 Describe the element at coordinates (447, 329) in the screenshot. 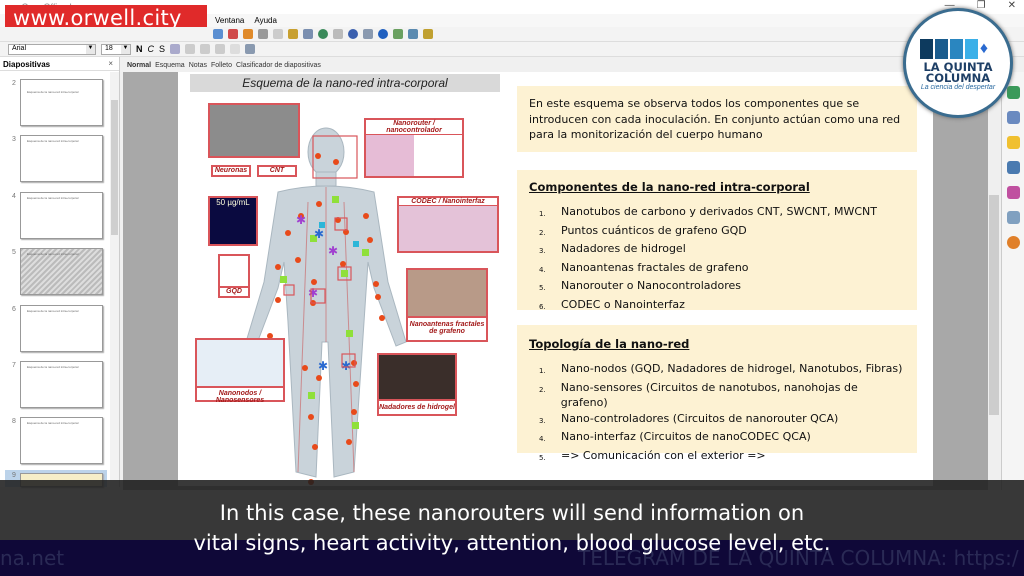

I see `nanoantenas-label: Nanoantenas fractales de grafeno` at that location.